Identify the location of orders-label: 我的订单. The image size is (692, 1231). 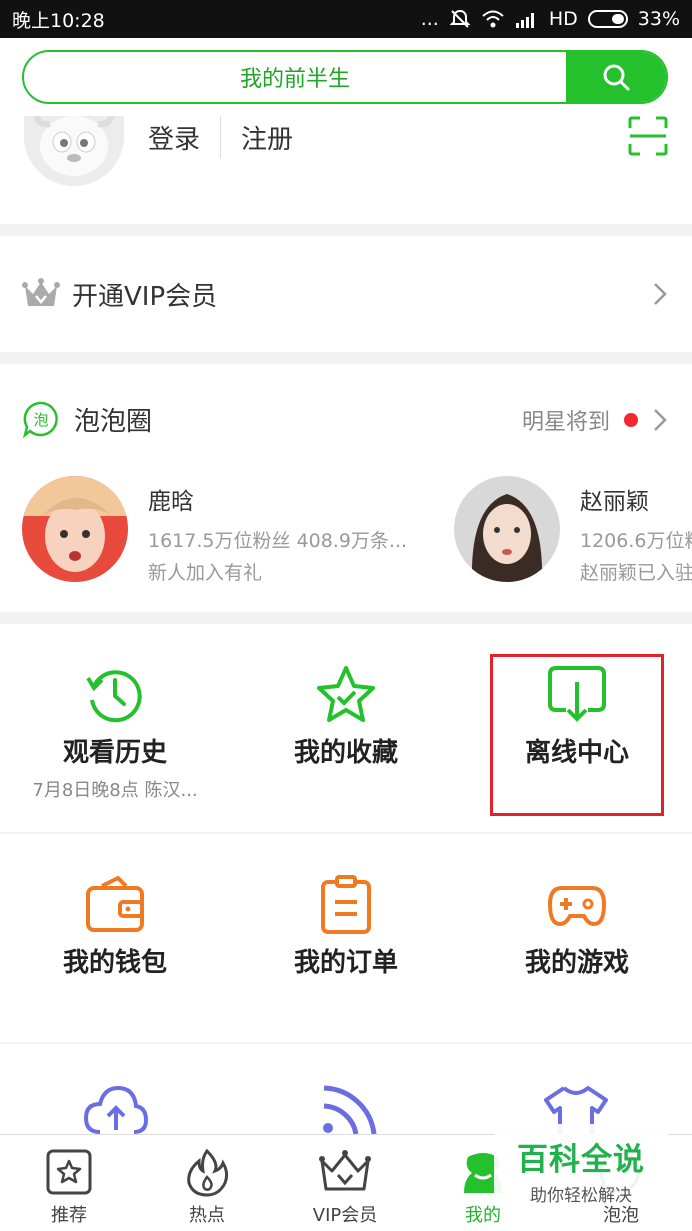
(345, 963).